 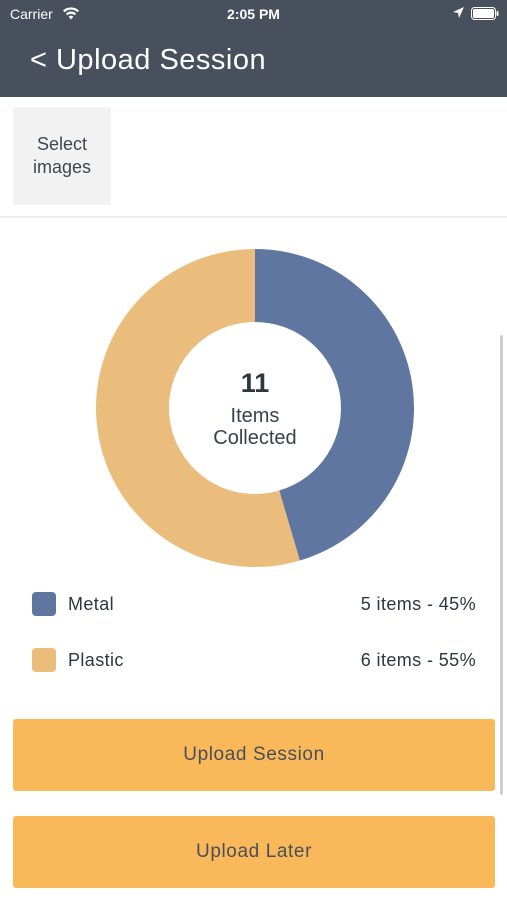 What do you see at coordinates (253, 217) in the screenshot?
I see `divider` at bounding box center [253, 217].